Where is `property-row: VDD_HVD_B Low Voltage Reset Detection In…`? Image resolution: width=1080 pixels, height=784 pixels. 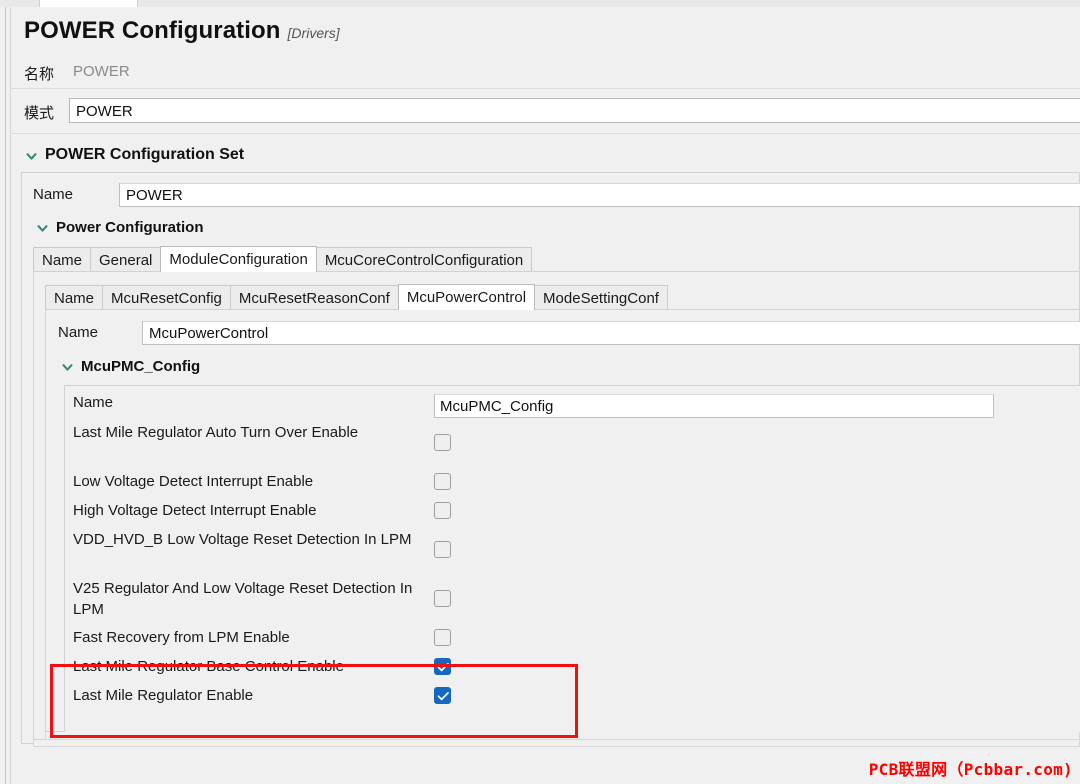
property-row: VDD_HVD_B Low Voltage Reset Detection In… is located at coordinates (572, 551).